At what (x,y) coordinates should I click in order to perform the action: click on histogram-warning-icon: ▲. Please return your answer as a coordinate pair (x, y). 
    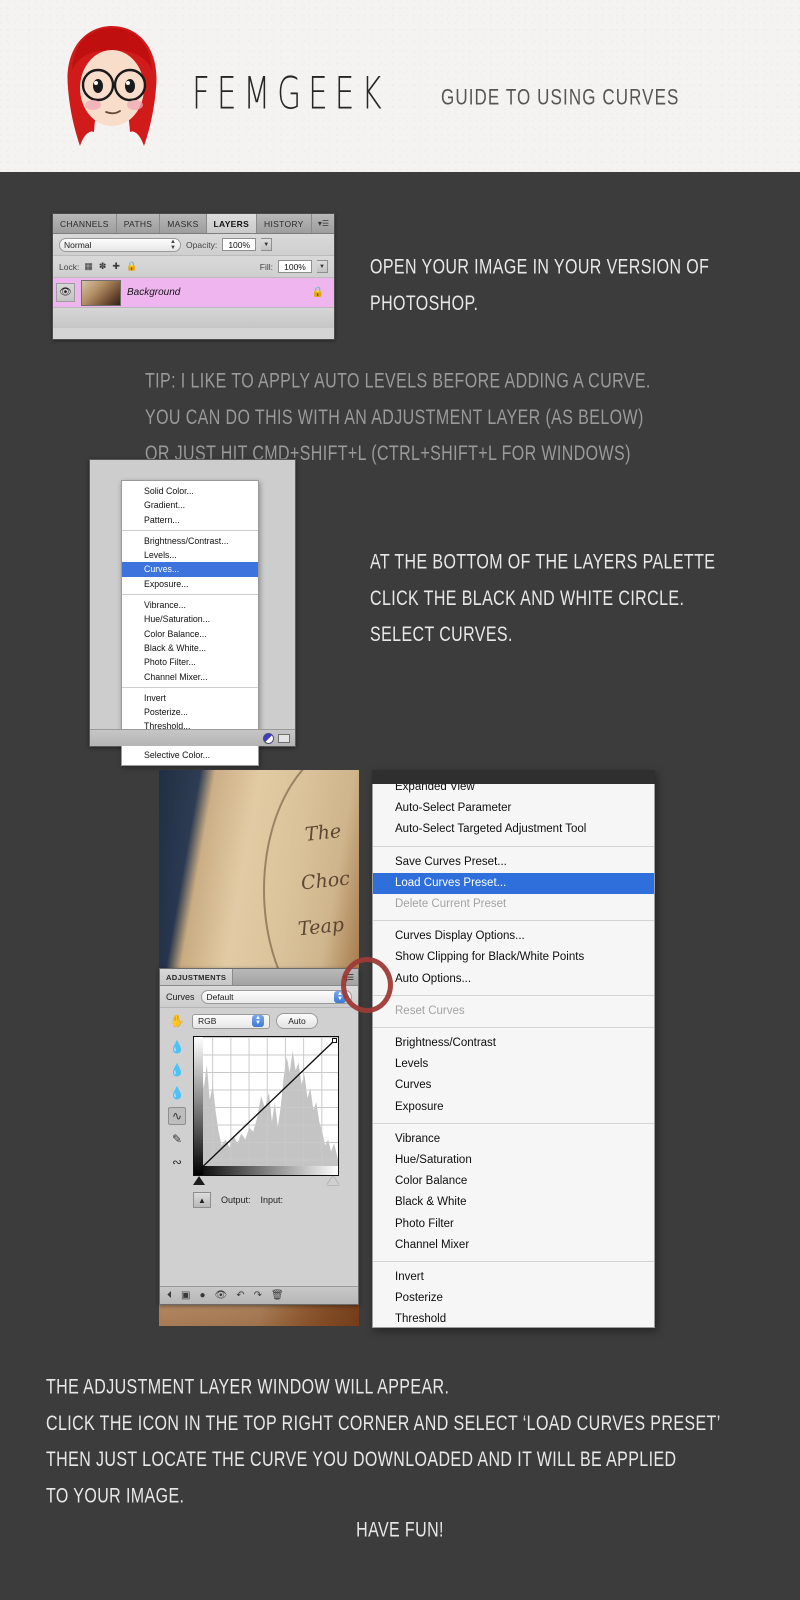
    Looking at the image, I should click on (202, 1200).